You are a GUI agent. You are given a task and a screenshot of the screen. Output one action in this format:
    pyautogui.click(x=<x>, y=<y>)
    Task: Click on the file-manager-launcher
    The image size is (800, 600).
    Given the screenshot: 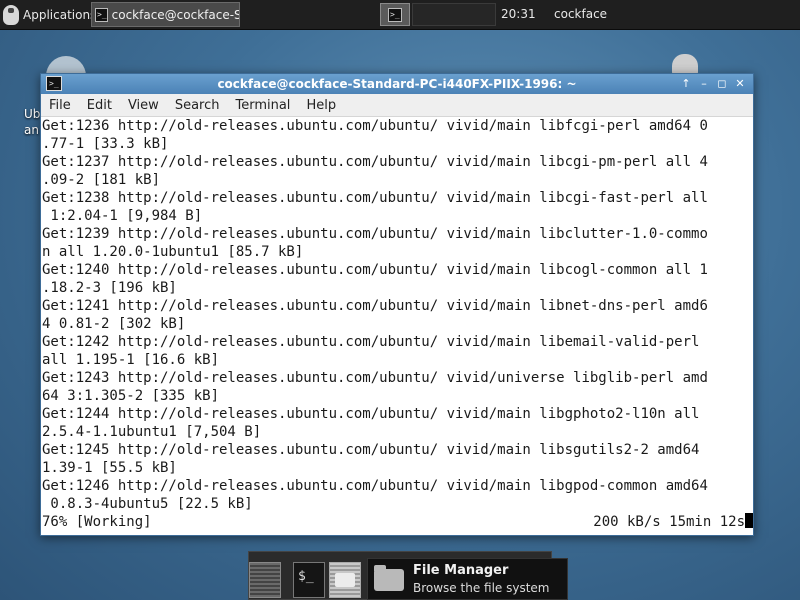 What is the action you would take?
    pyautogui.click(x=345, y=580)
    